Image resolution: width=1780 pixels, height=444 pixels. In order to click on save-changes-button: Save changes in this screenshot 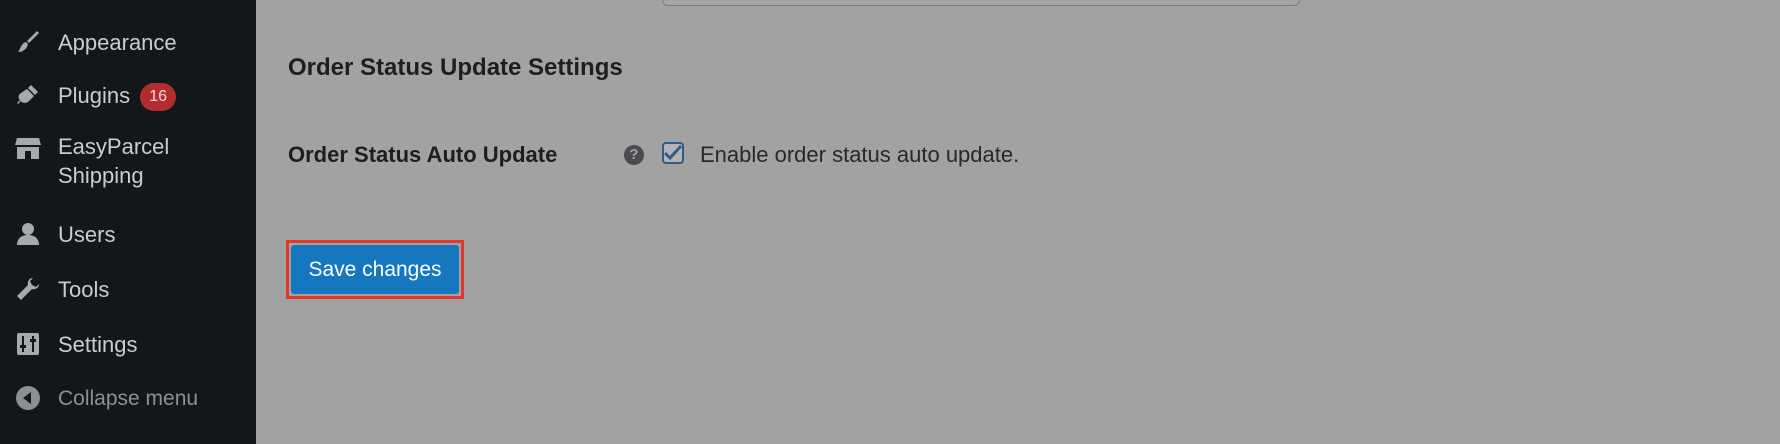, I will do `click(375, 269)`.